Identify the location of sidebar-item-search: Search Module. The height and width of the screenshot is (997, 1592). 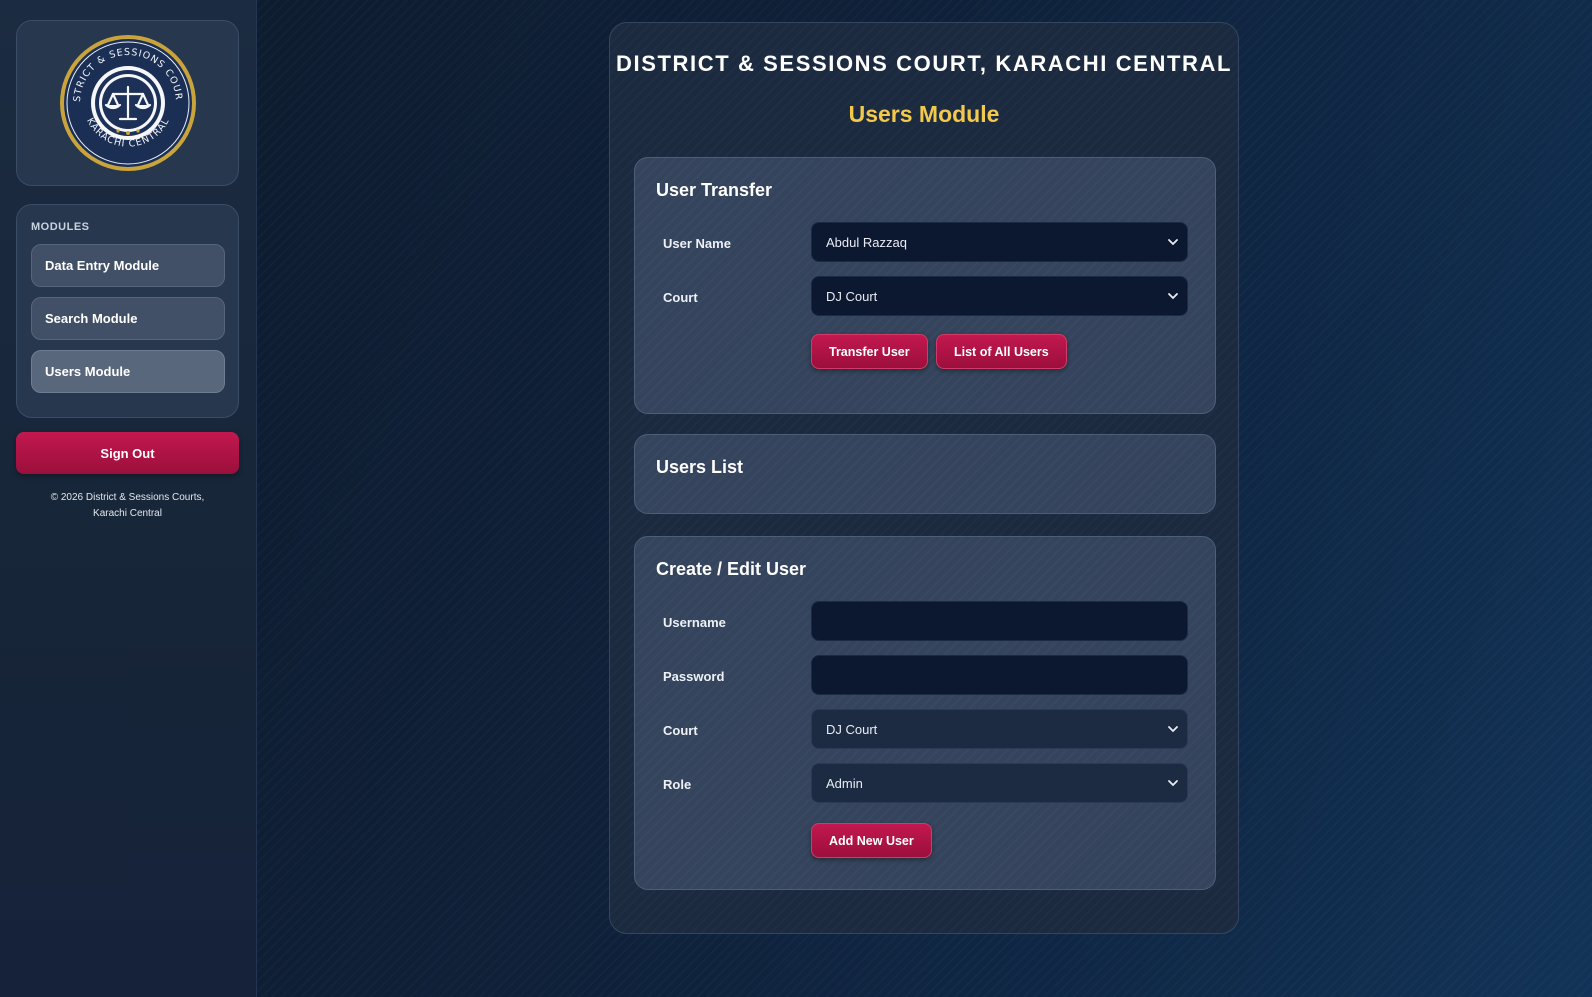
(128, 318).